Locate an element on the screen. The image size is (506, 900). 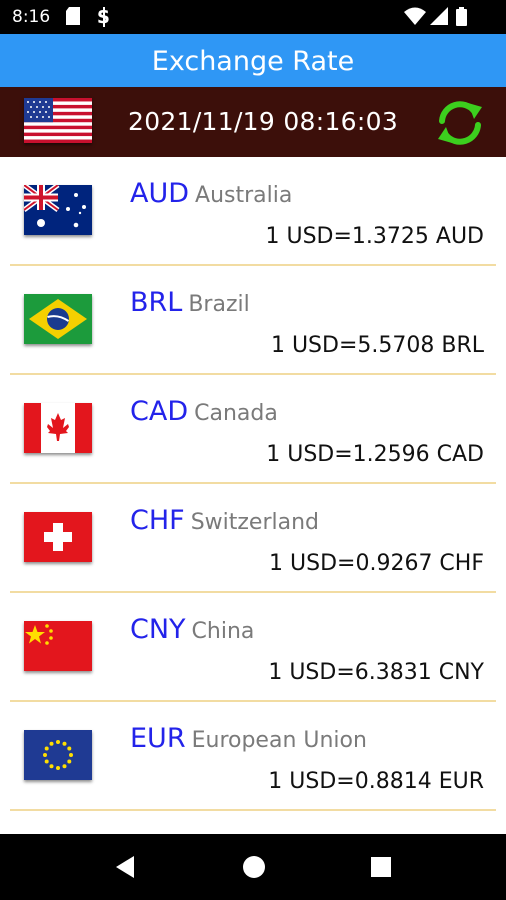
system-navigation-bar is located at coordinates (253, 867).